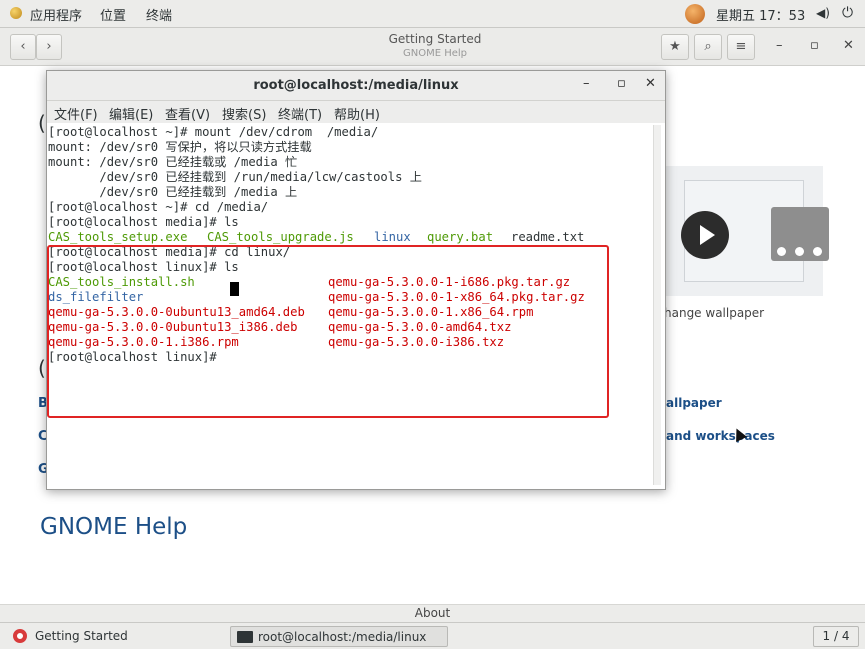 Image resolution: width=865 pixels, height=649 pixels. Describe the element at coordinates (118, 237) in the screenshot. I see `file-entry: CAS_tools_setup.exe` at that location.